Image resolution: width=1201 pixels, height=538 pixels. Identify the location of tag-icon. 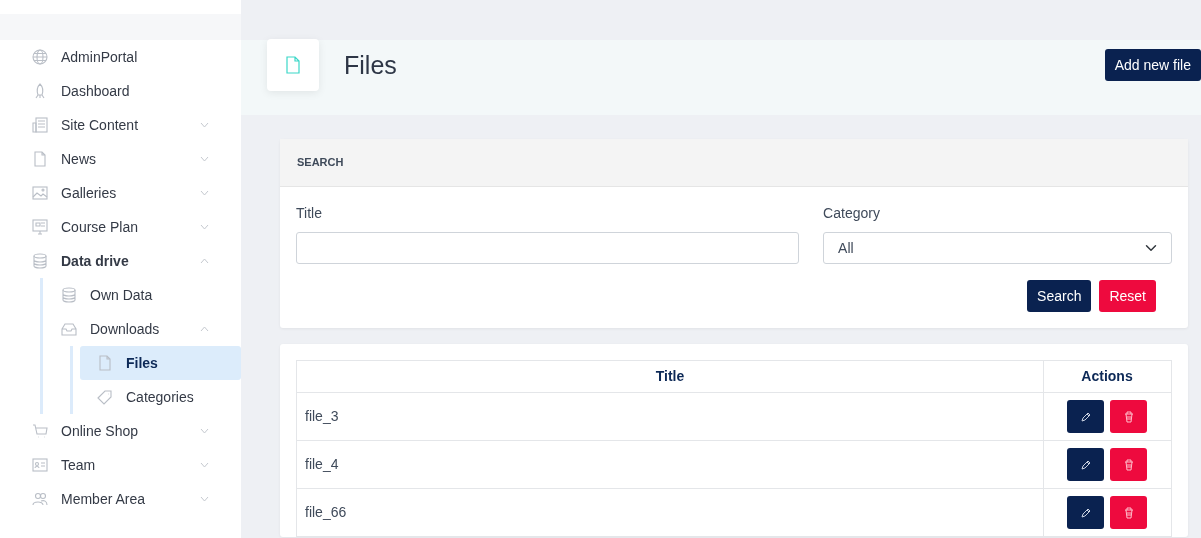
(105, 397).